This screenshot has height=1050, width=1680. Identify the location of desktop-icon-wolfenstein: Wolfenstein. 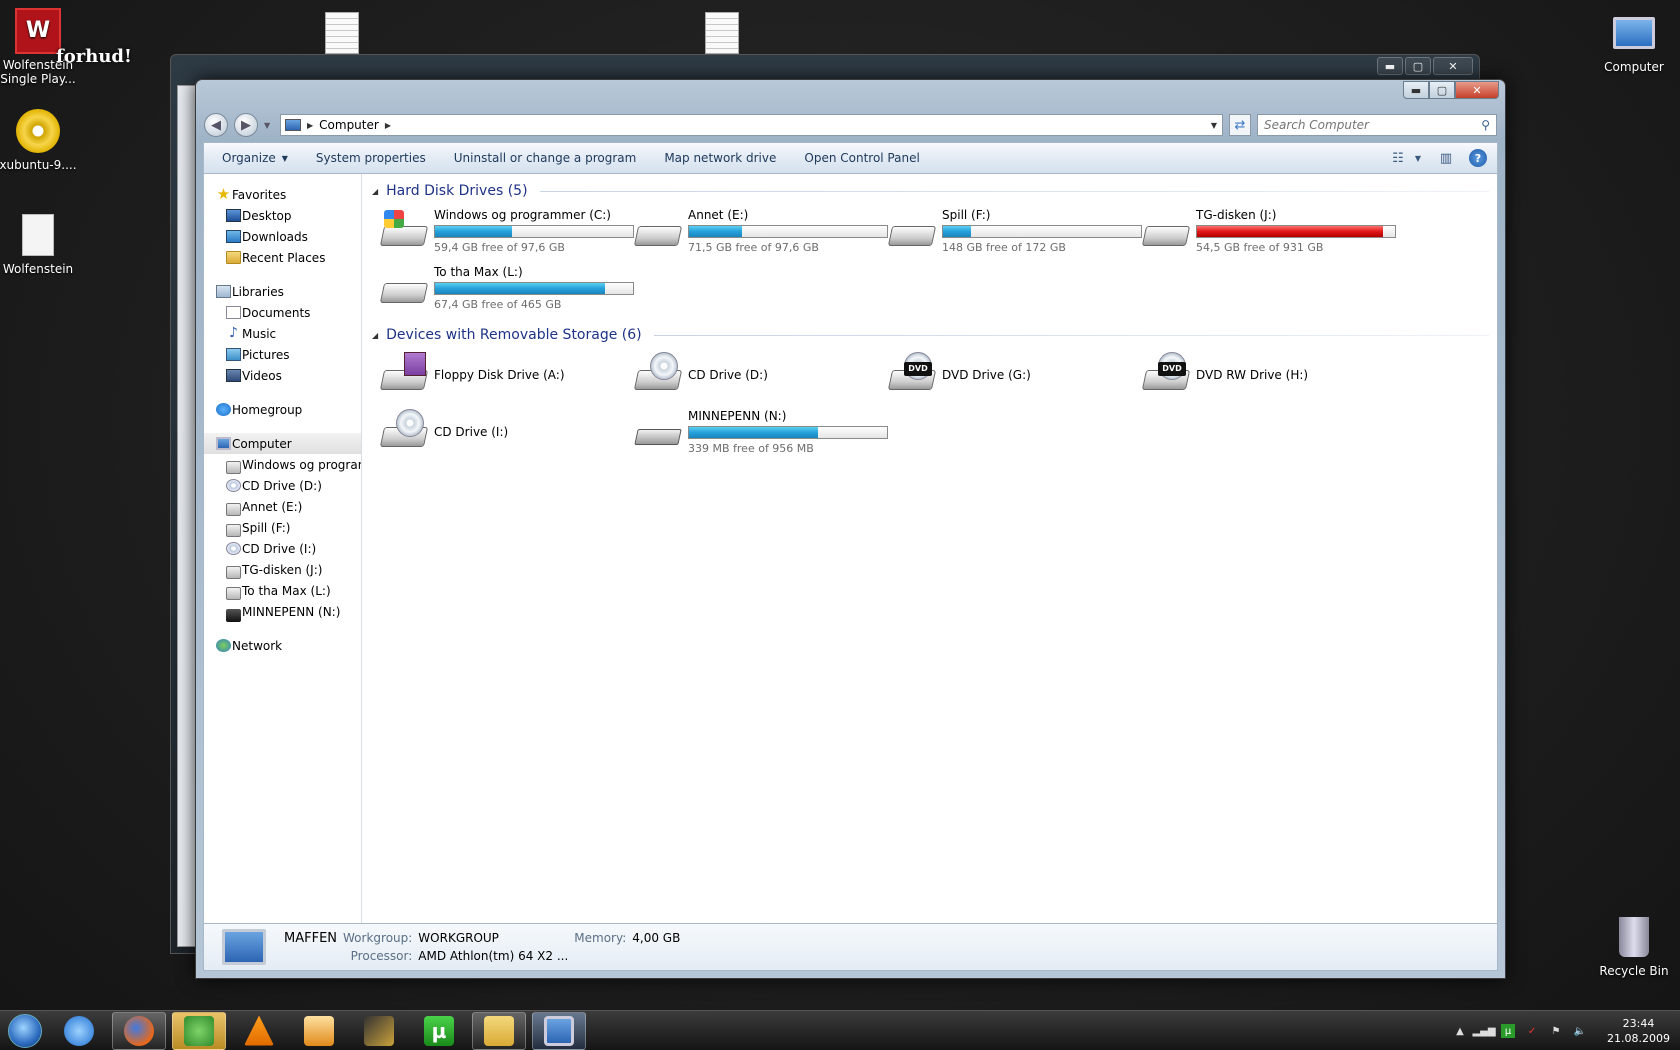
(39, 244).